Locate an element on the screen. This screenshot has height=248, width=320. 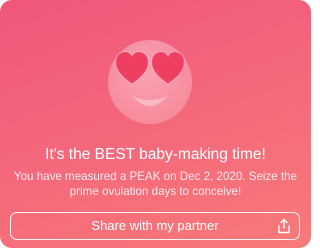
share-icon is located at coordinates (284, 226).